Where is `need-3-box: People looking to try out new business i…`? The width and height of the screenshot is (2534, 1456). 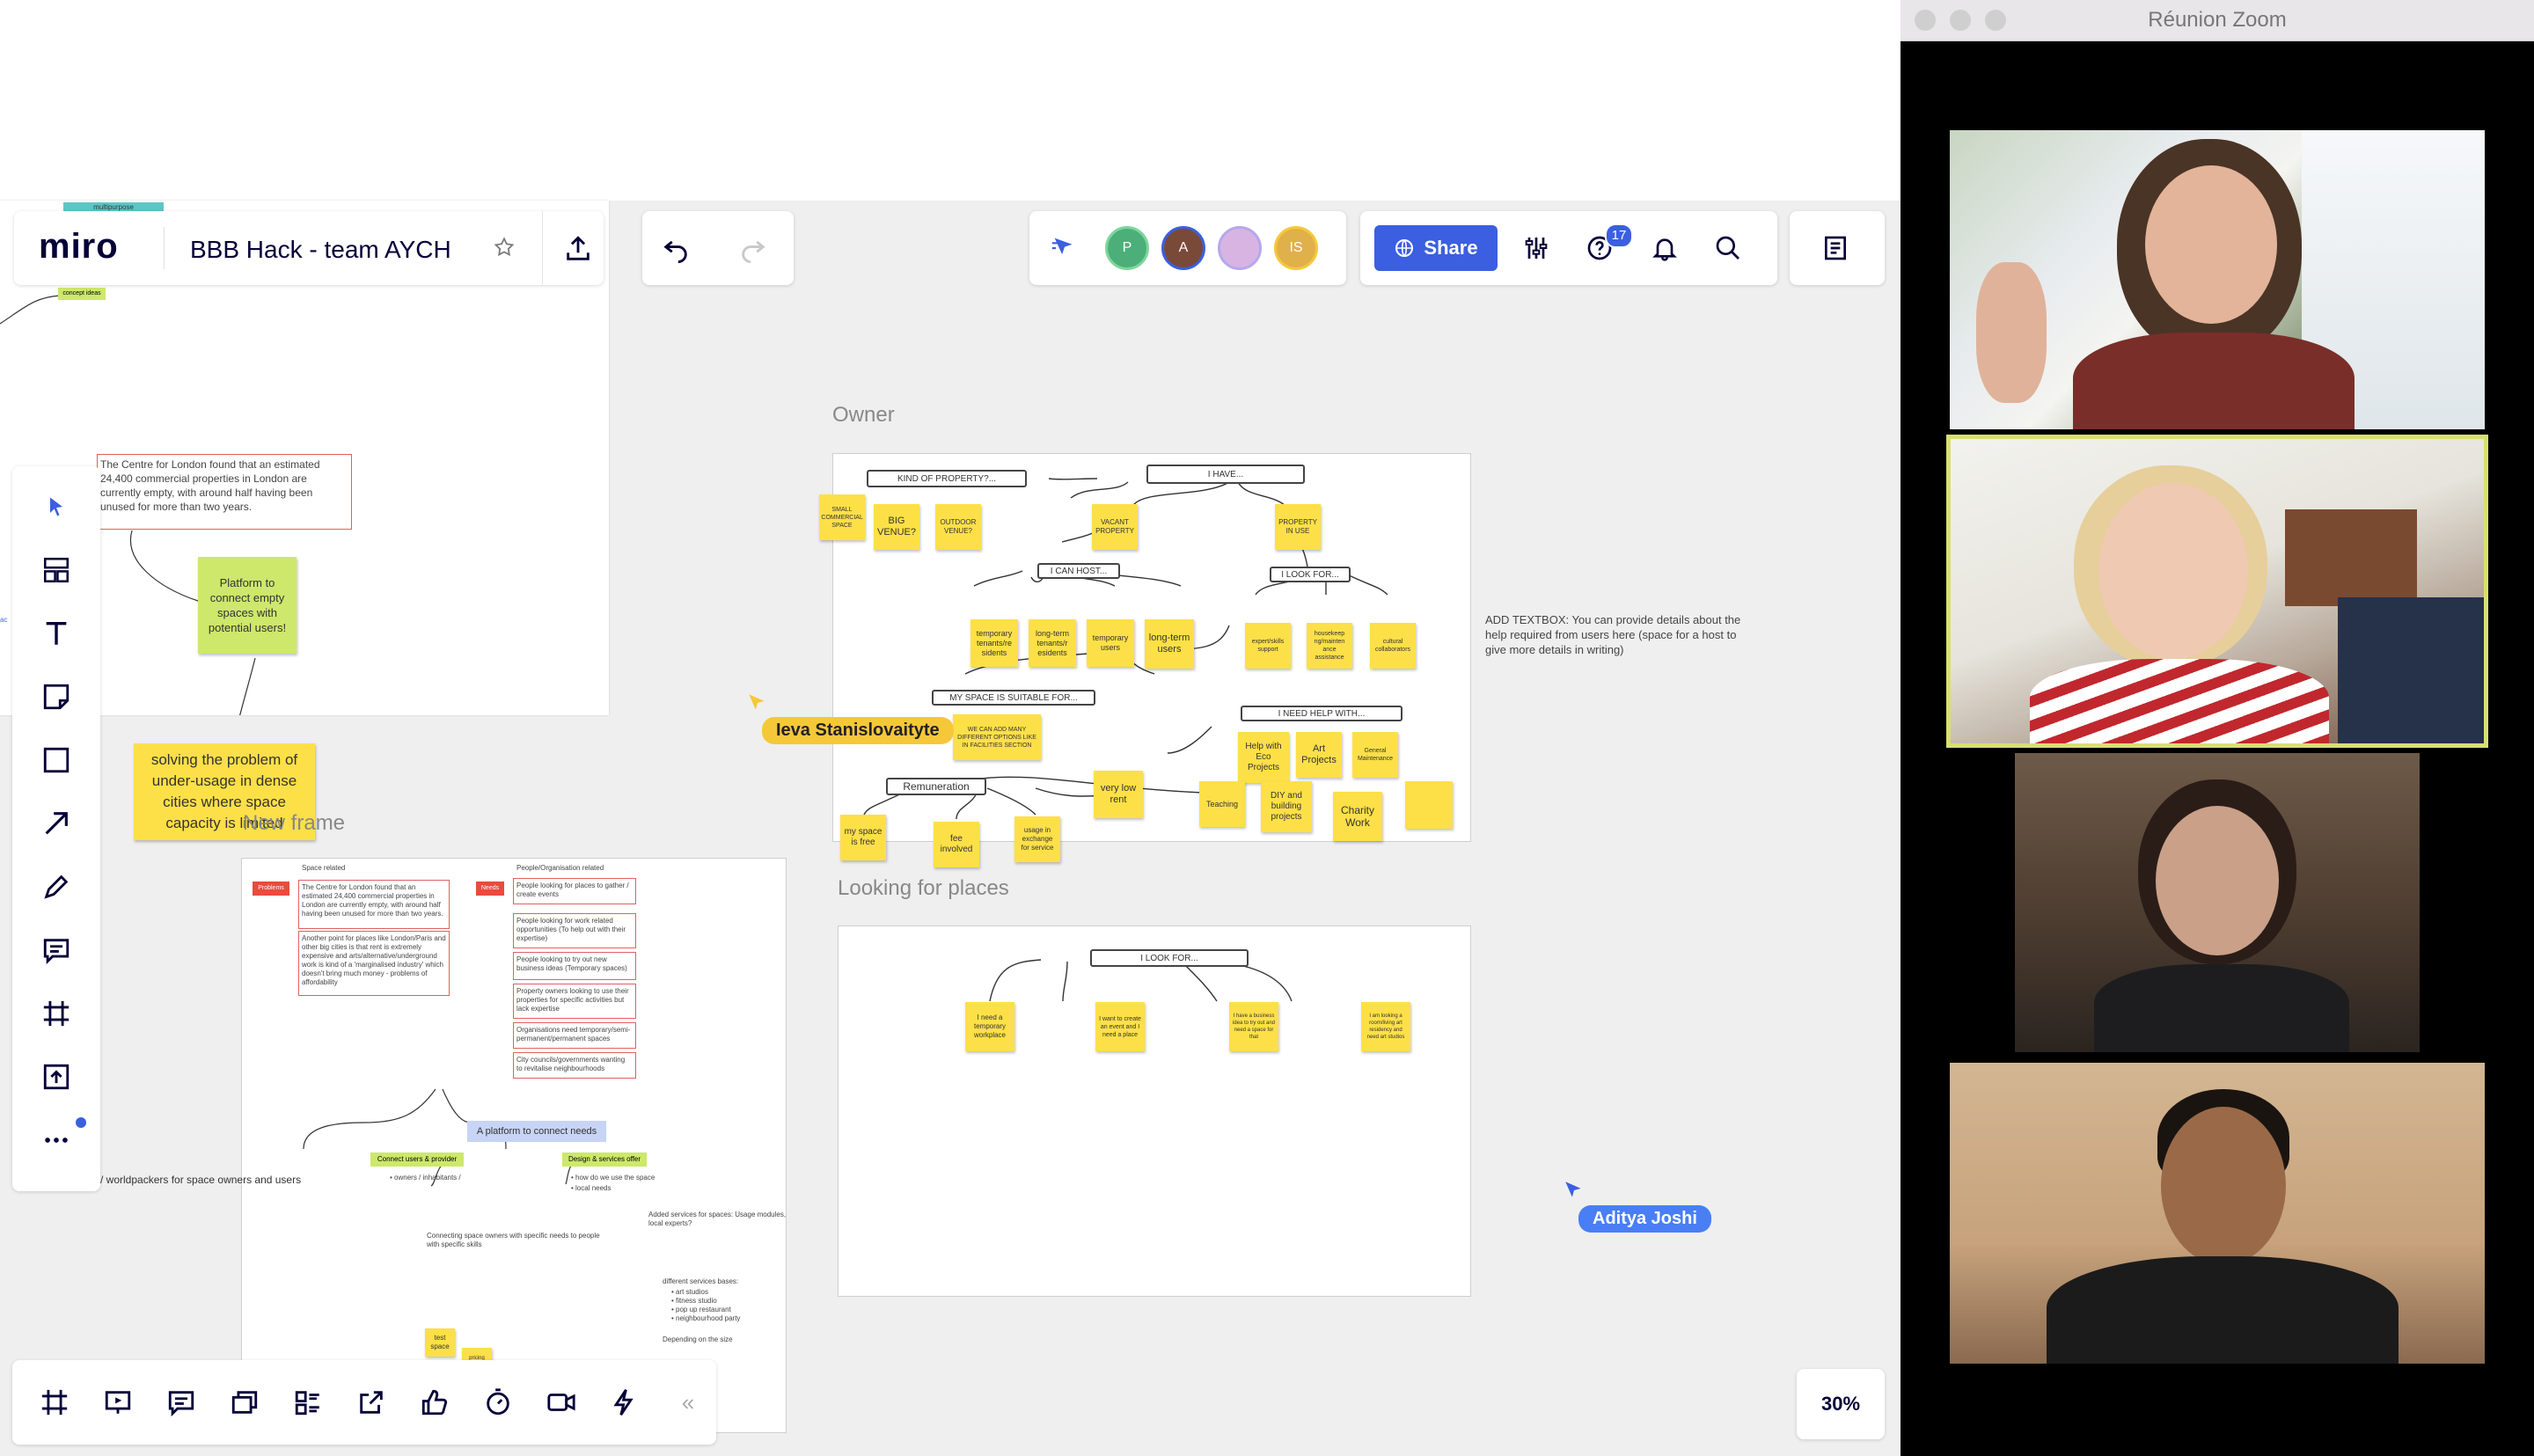 need-3-box: People looking to try out new business i… is located at coordinates (574, 966).